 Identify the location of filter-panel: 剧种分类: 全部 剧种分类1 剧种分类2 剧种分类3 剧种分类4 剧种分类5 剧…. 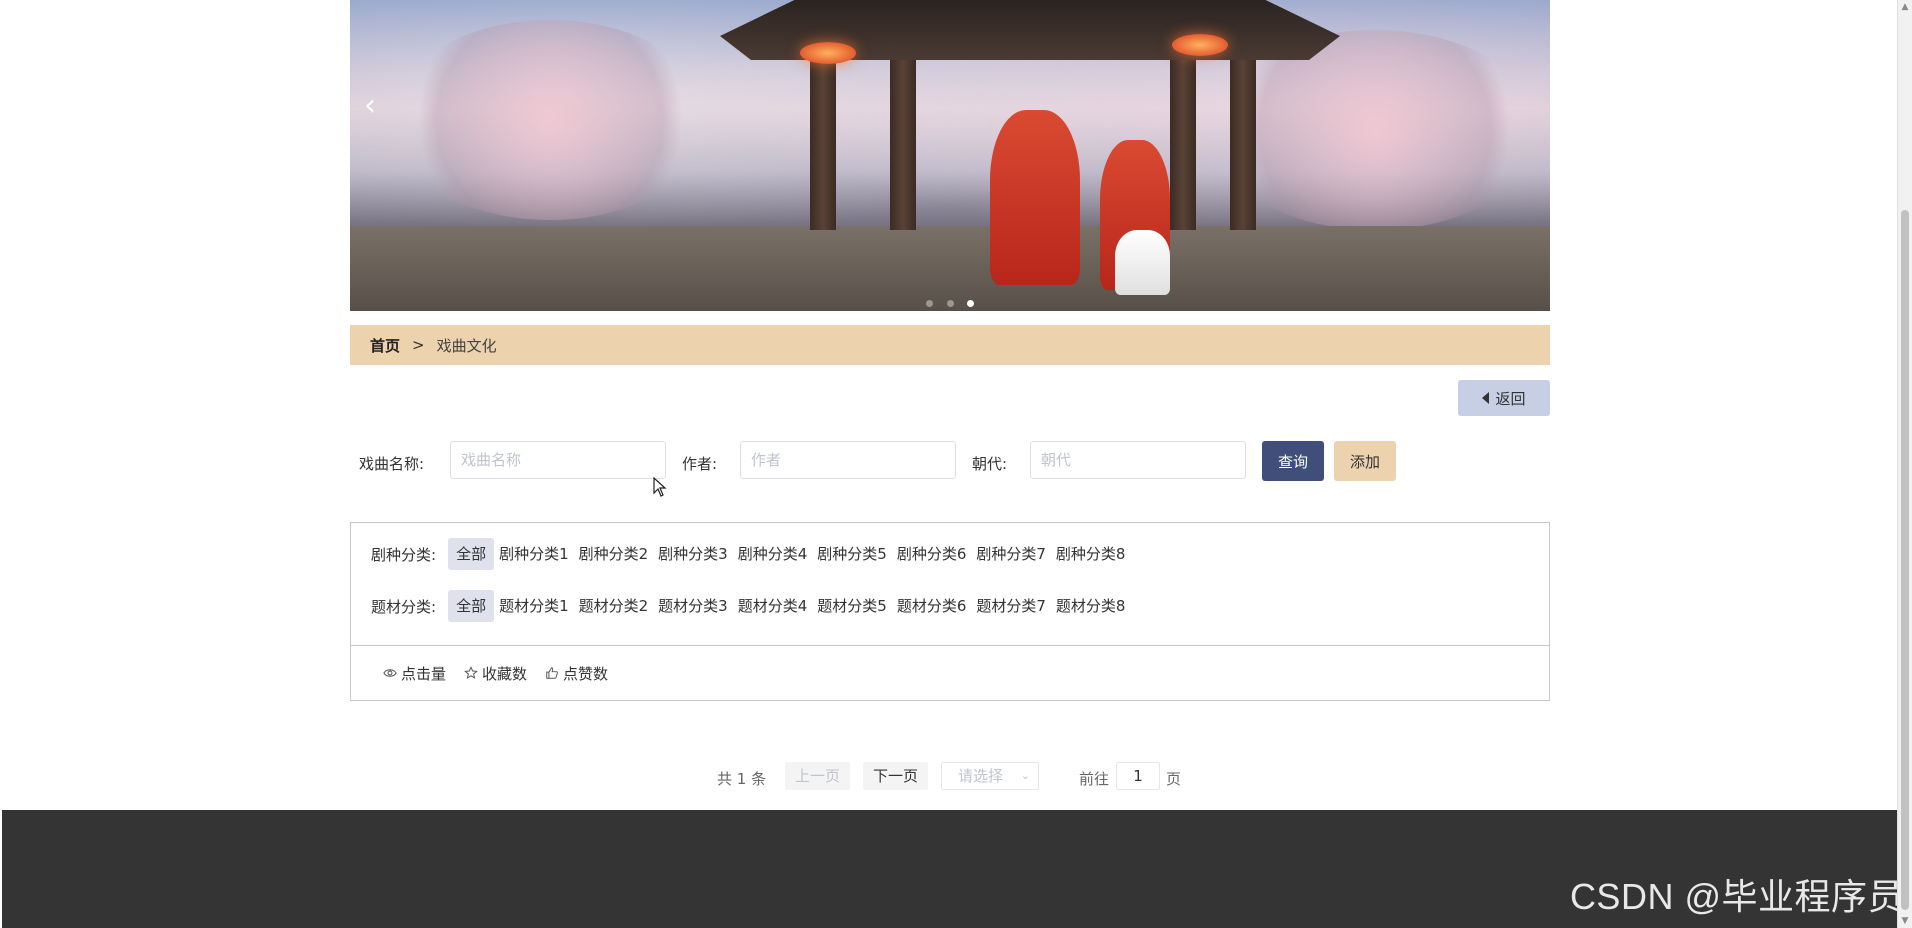
(950, 584).